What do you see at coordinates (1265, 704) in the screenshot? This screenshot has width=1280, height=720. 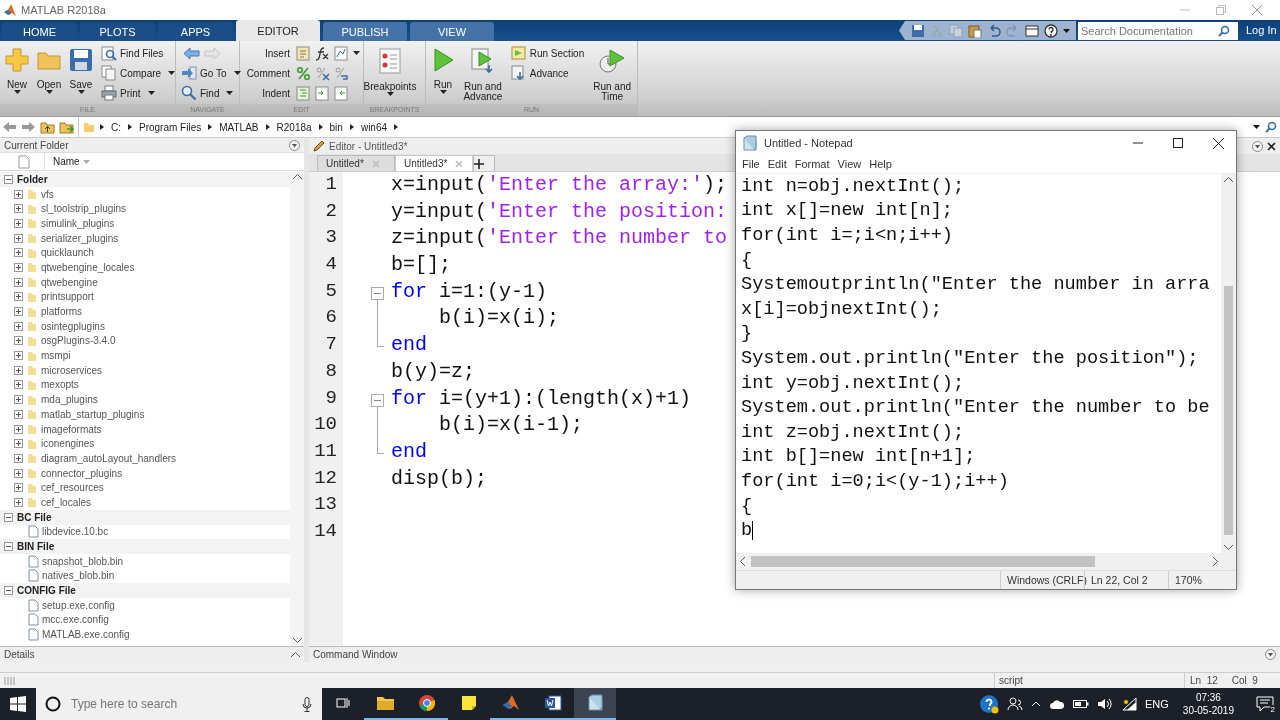 I see `notification-button: 2` at bounding box center [1265, 704].